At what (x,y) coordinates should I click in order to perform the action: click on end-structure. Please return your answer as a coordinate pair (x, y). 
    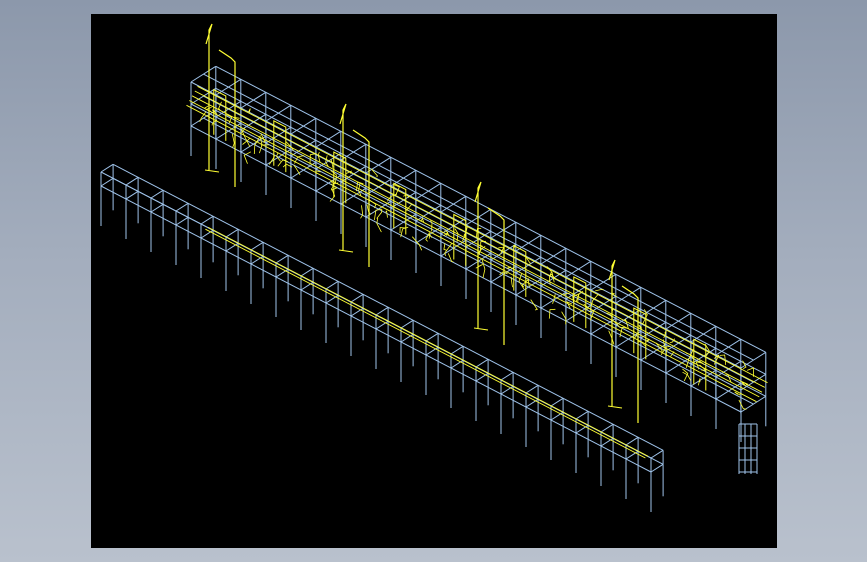
    Looking at the image, I should click on (748, 448).